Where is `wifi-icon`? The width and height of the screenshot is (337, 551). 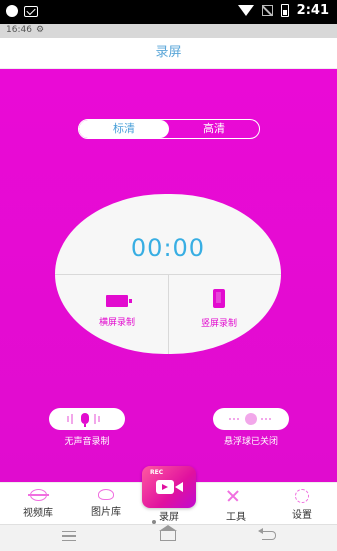 wifi-icon is located at coordinates (245, 10).